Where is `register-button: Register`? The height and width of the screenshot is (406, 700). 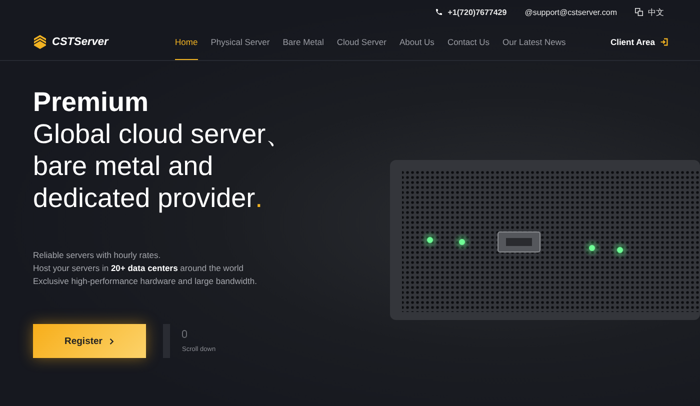
register-button: Register is located at coordinates (89, 341).